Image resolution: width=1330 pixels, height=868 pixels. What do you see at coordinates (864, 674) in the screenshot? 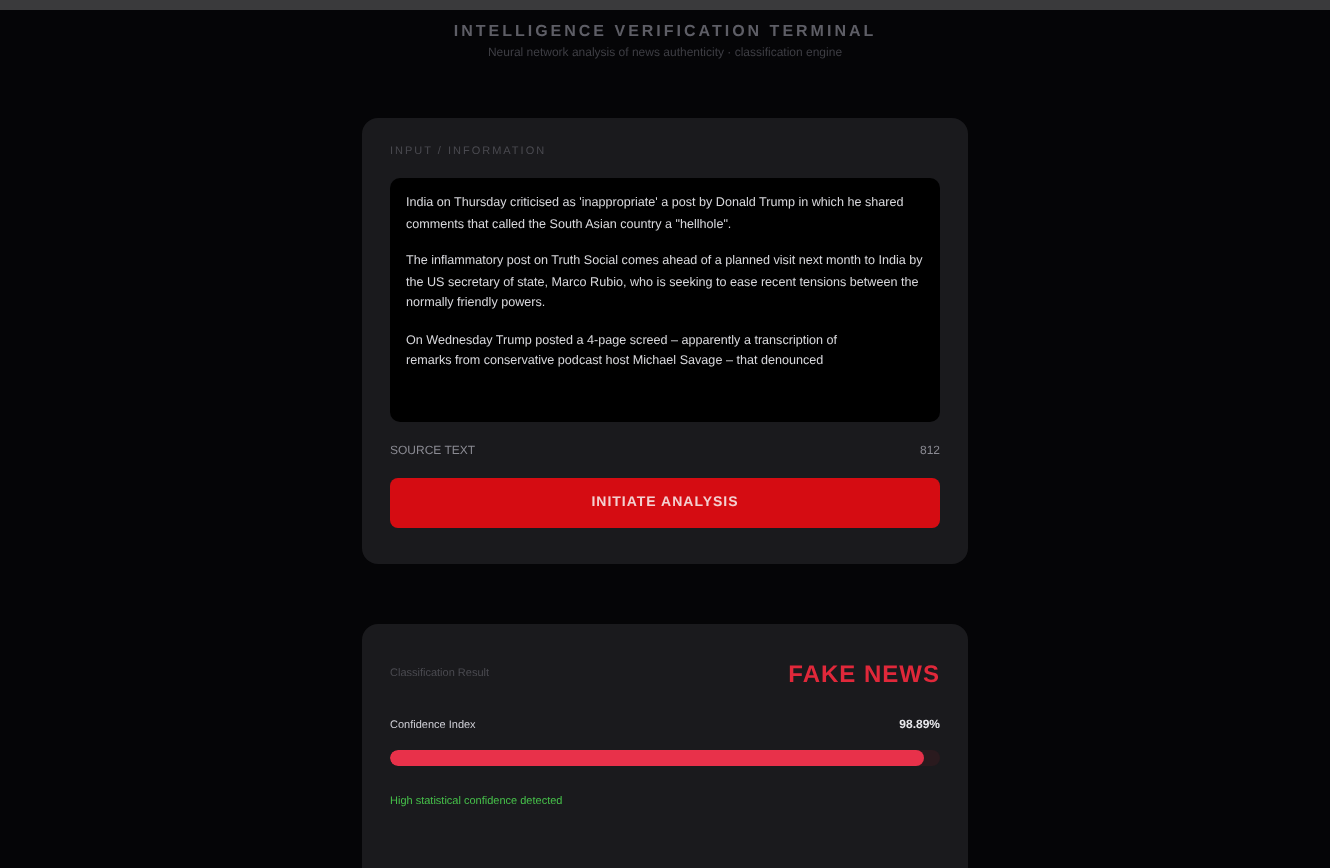
I see `verdict-text: FAKE NEWS` at bounding box center [864, 674].